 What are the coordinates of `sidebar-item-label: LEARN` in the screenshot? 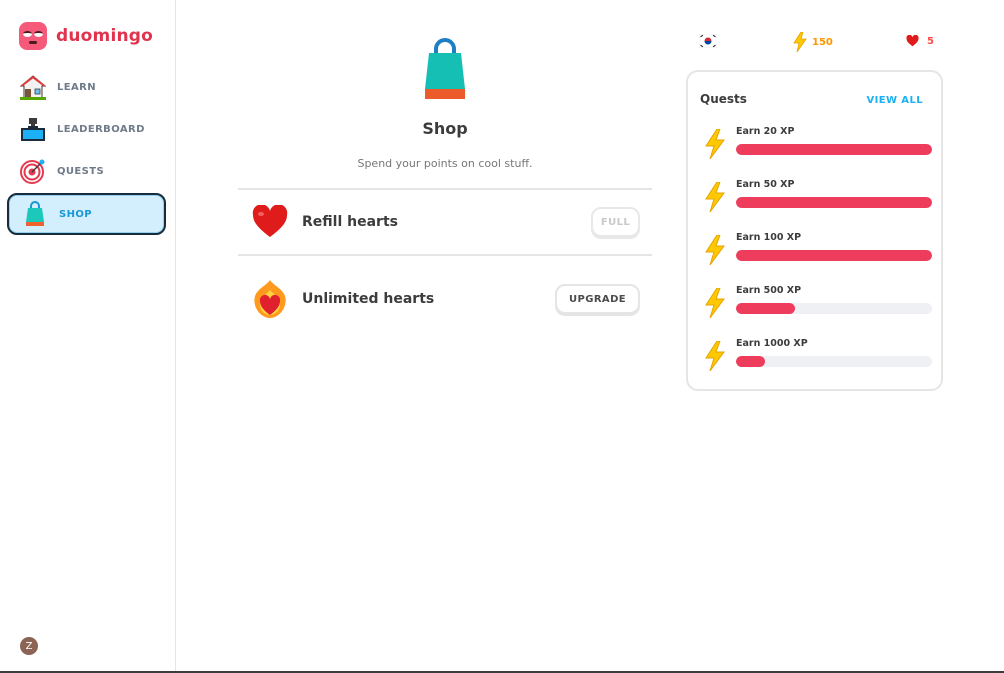 It's located at (77, 87).